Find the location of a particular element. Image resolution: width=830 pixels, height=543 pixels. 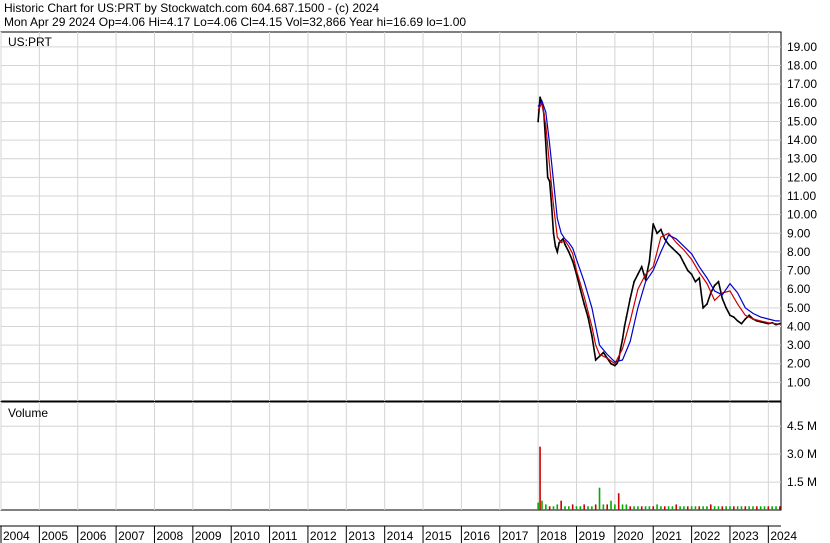

x-axis-tick-label: 2005 is located at coordinates (54, 536).